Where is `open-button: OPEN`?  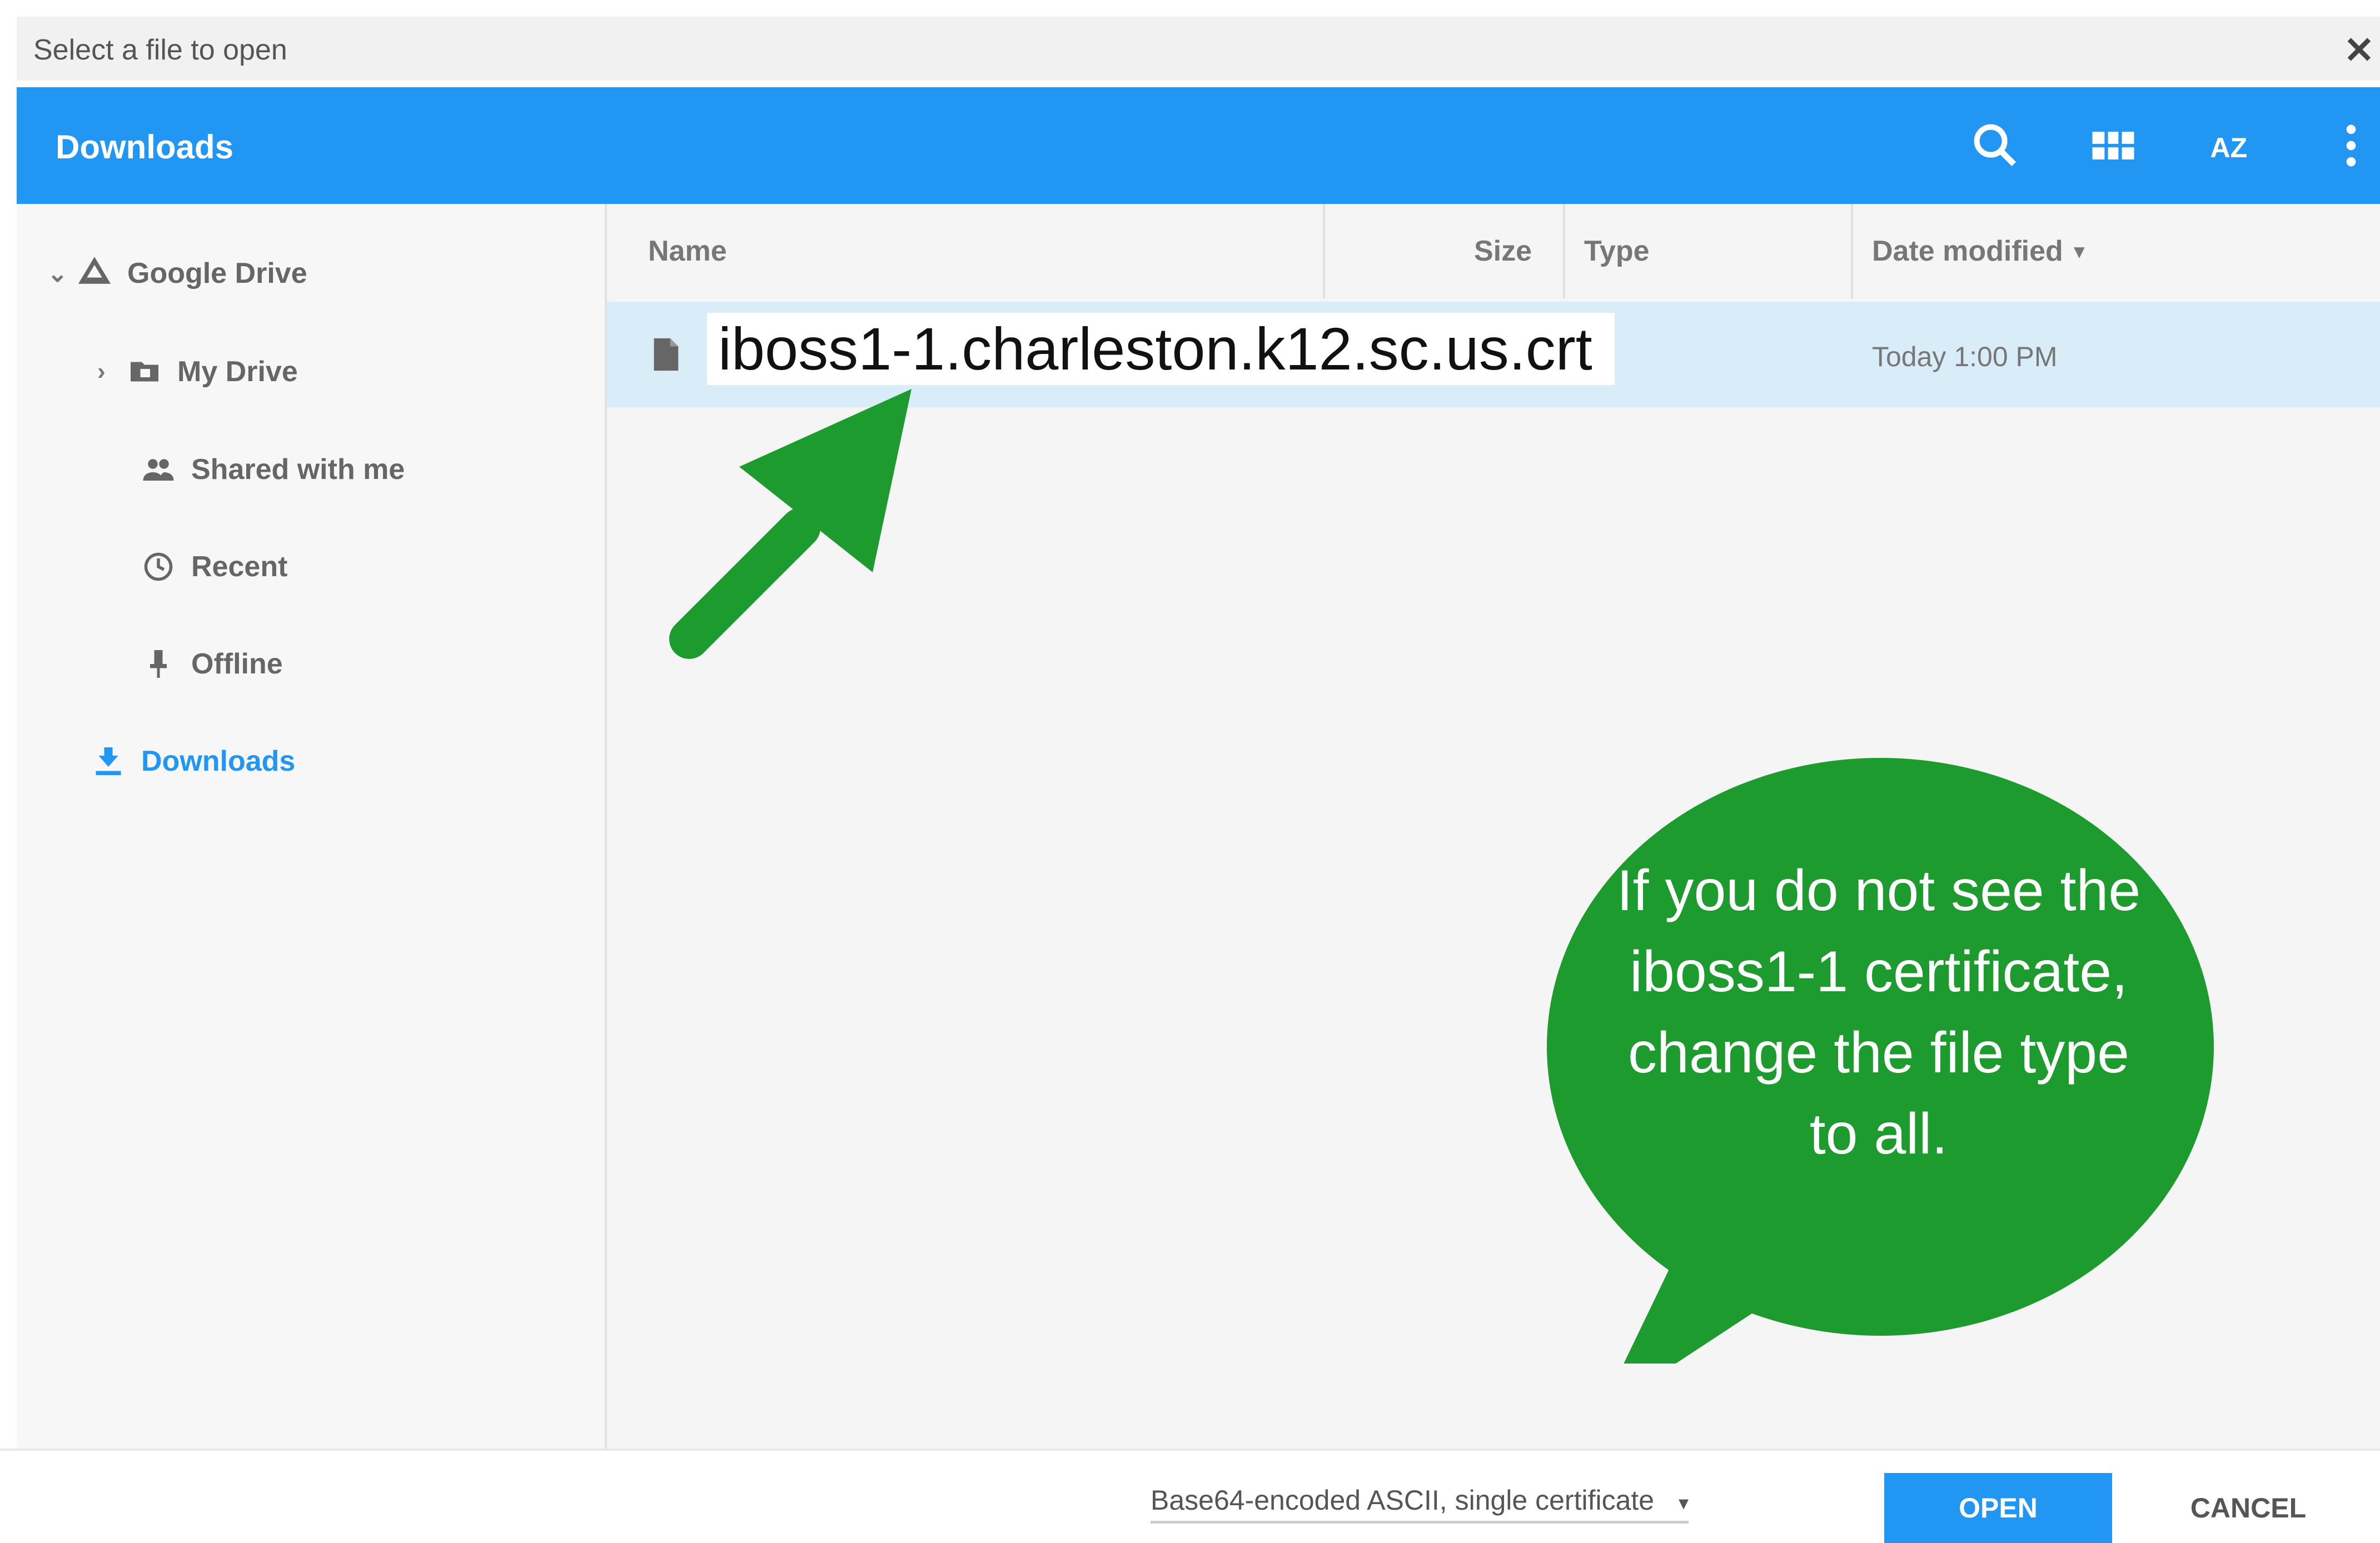 open-button: OPEN is located at coordinates (1998, 1508).